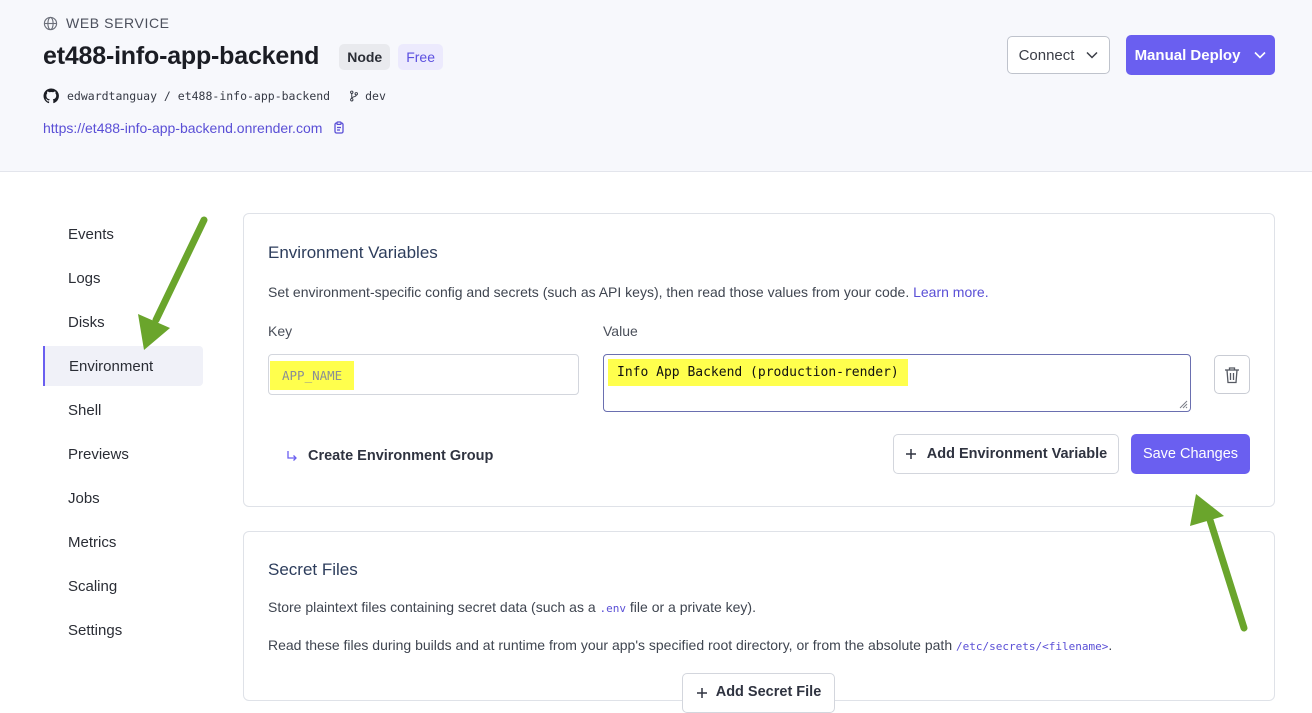  What do you see at coordinates (292, 456) in the screenshot?
I see `return-arrow-icon` at bounding box center [292, 456].